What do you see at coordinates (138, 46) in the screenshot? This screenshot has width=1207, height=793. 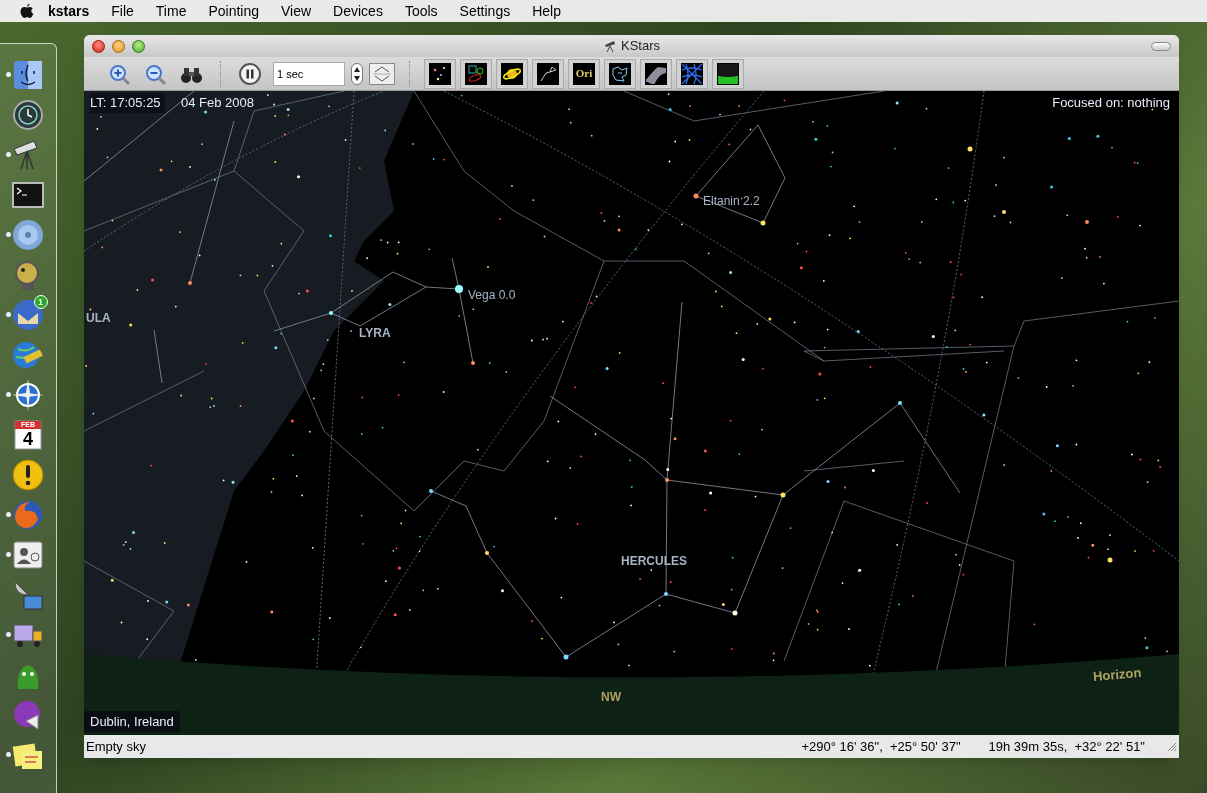 I see `zoom-button` at bounding box center [138, 46].